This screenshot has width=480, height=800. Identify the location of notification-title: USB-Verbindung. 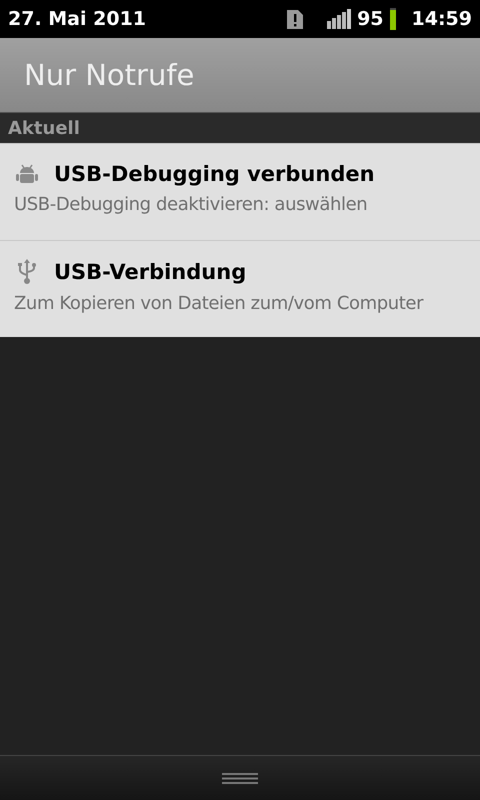
(150, 272).